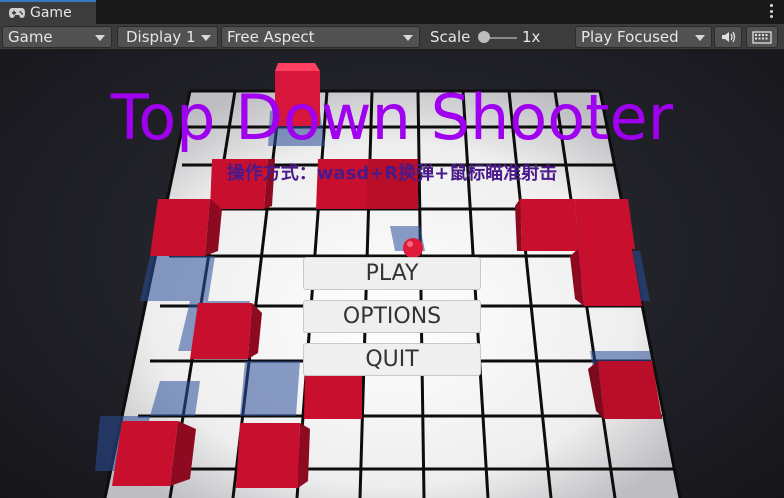 The height and width of the screenshot is (498, 784). Describe the element at coordinates (51, 13) in the screenshot. I see `game-tab-label: Game` at that location.